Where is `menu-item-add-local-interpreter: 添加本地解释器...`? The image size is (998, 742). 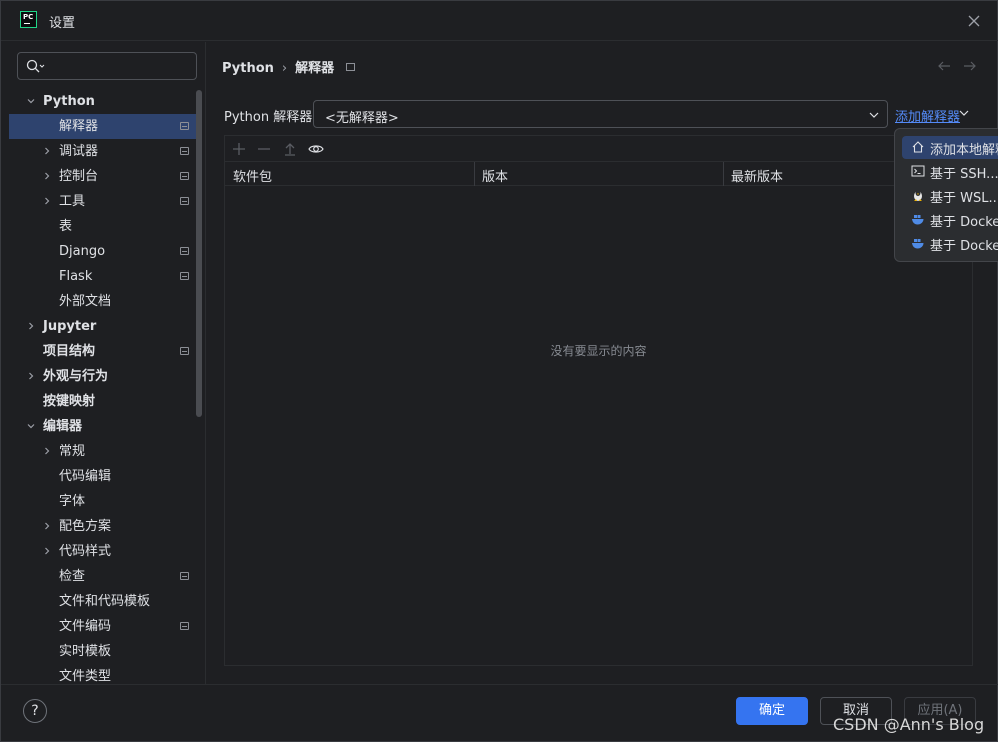 menu-item-add-local-interpreter: 添加本地解释器... is located at coordinates (950, 147).